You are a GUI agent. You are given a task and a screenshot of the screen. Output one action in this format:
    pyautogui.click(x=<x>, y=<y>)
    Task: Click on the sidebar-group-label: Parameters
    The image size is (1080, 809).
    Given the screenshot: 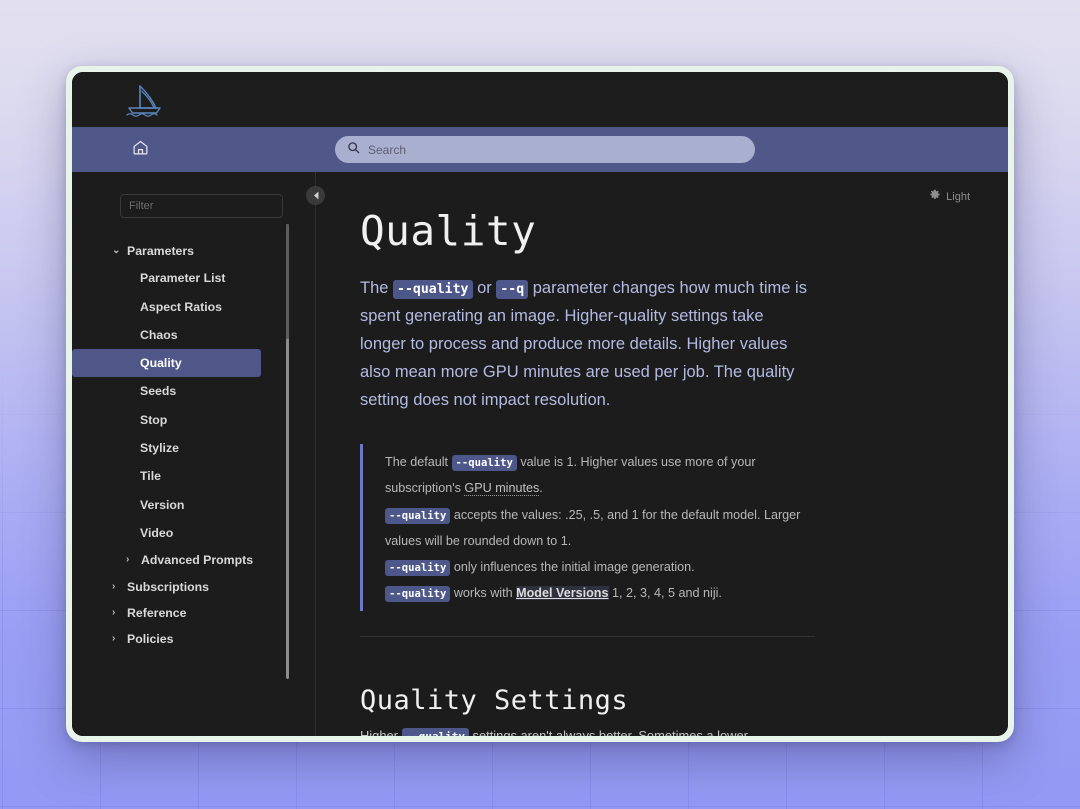 What is the action you would take?
    pyautogui.click(x=160, y=251)
    